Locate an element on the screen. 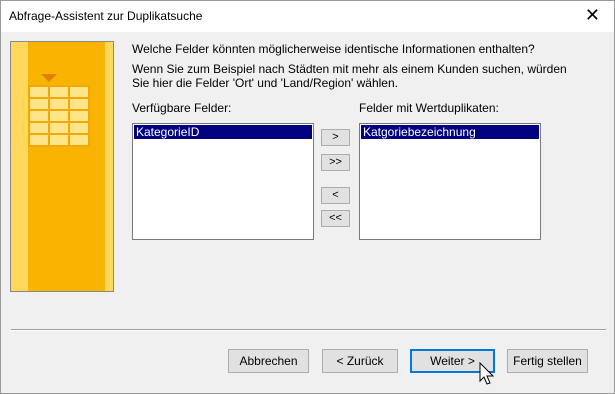 The width and height of the screenshot is (615, 394). window-title: Abfrage-Assistent zur Duplikatsuche is located at coordinates (106, 16).